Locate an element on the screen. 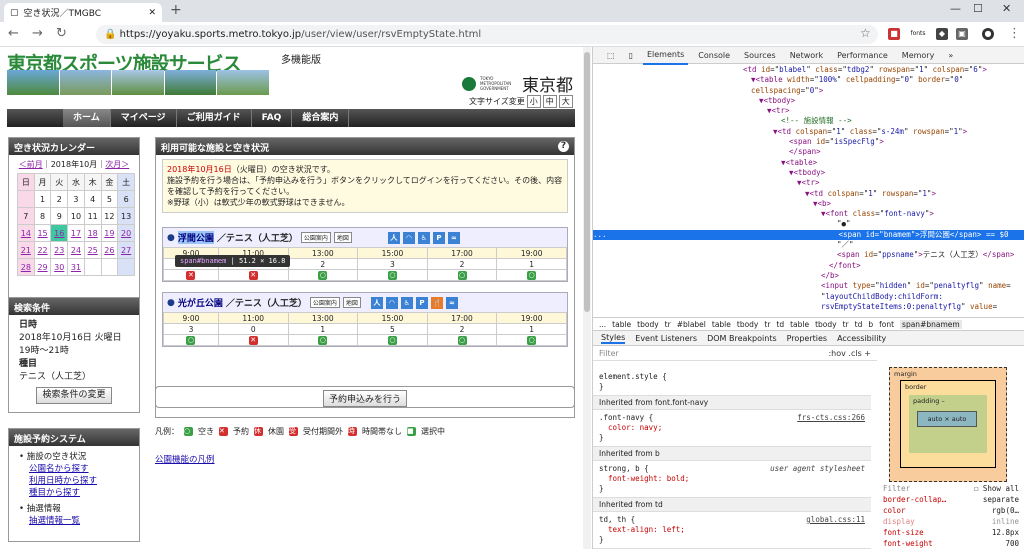  tab-performance: Performance is located at coordinates (862, 55).